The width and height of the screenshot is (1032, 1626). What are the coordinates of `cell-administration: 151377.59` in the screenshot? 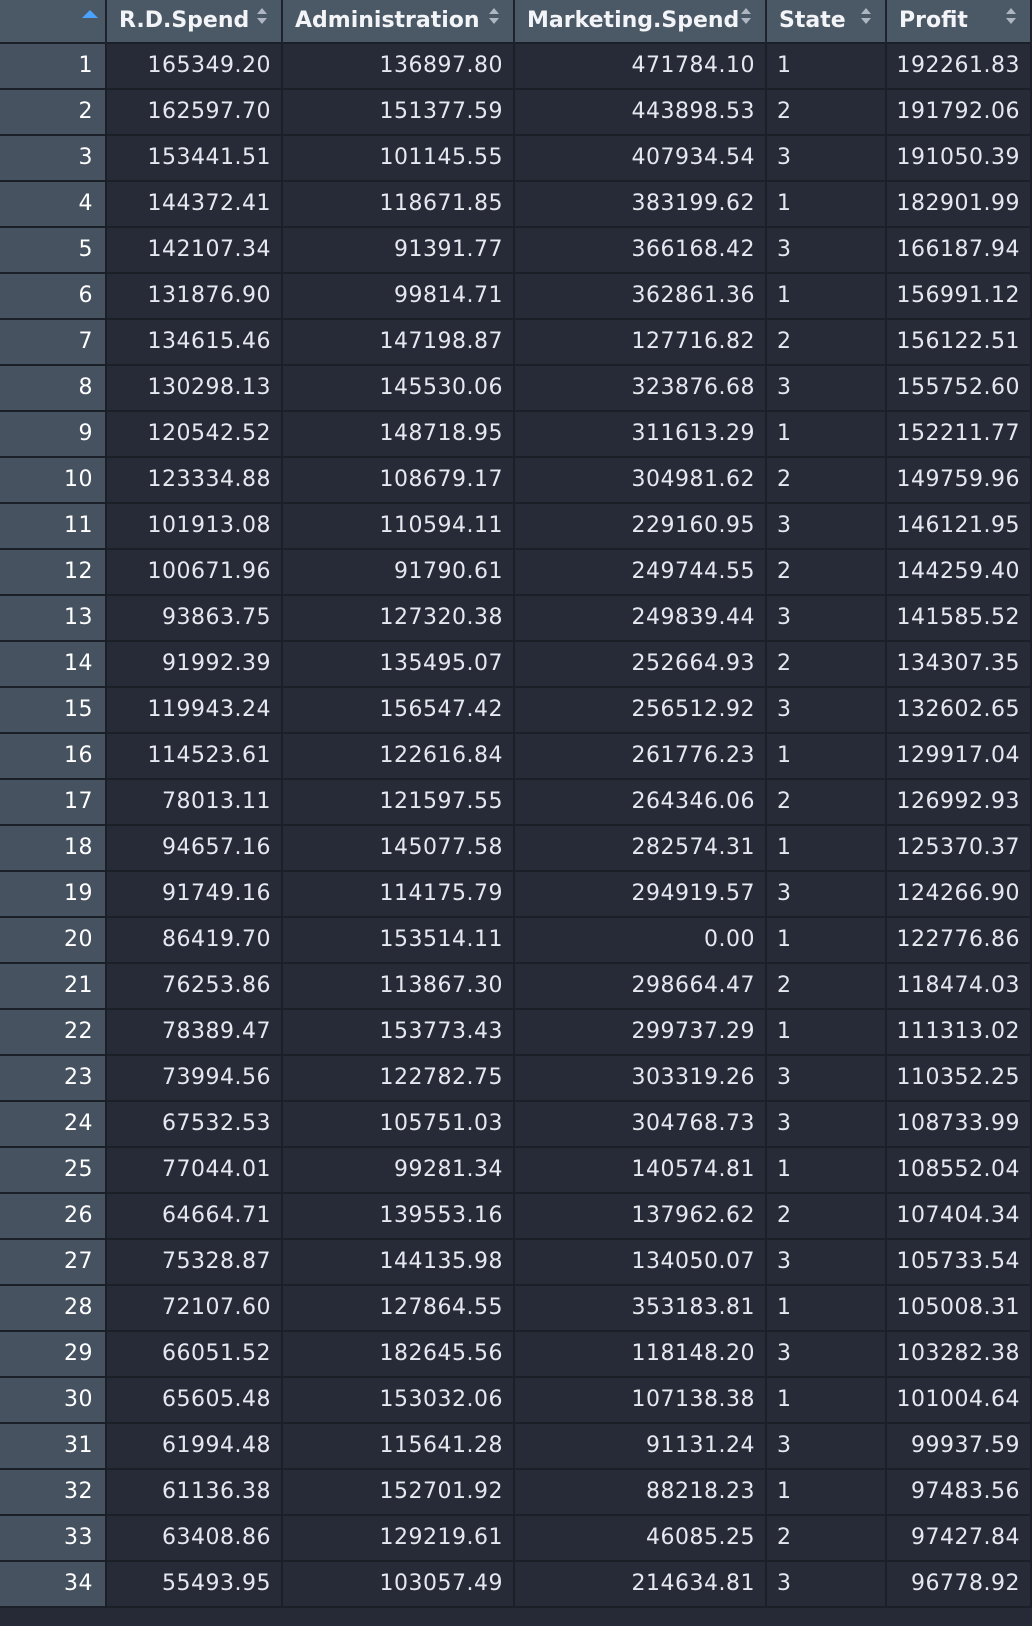 It's located at (399, 112).